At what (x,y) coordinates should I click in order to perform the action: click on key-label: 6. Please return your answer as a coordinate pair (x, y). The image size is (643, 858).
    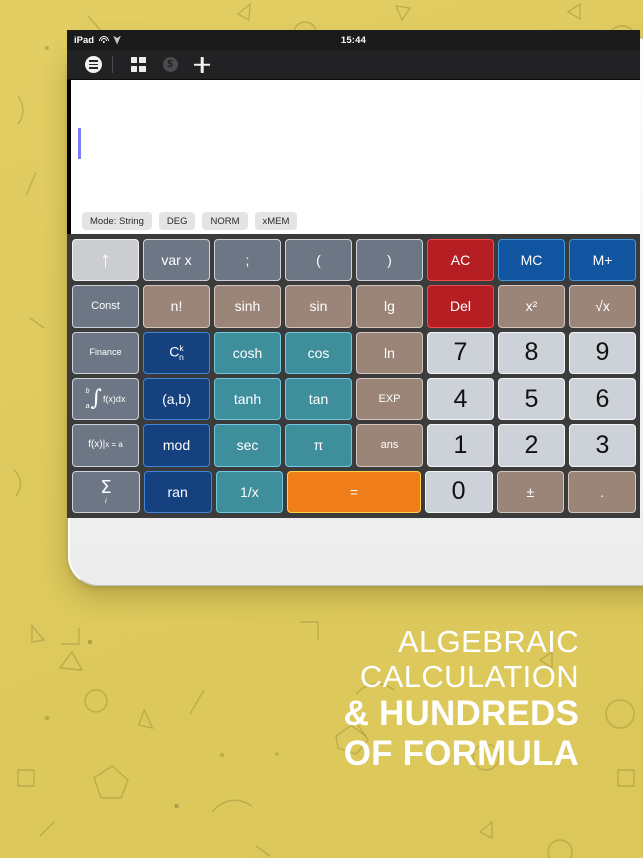
    Looking at the image, I should click on (602, 398).